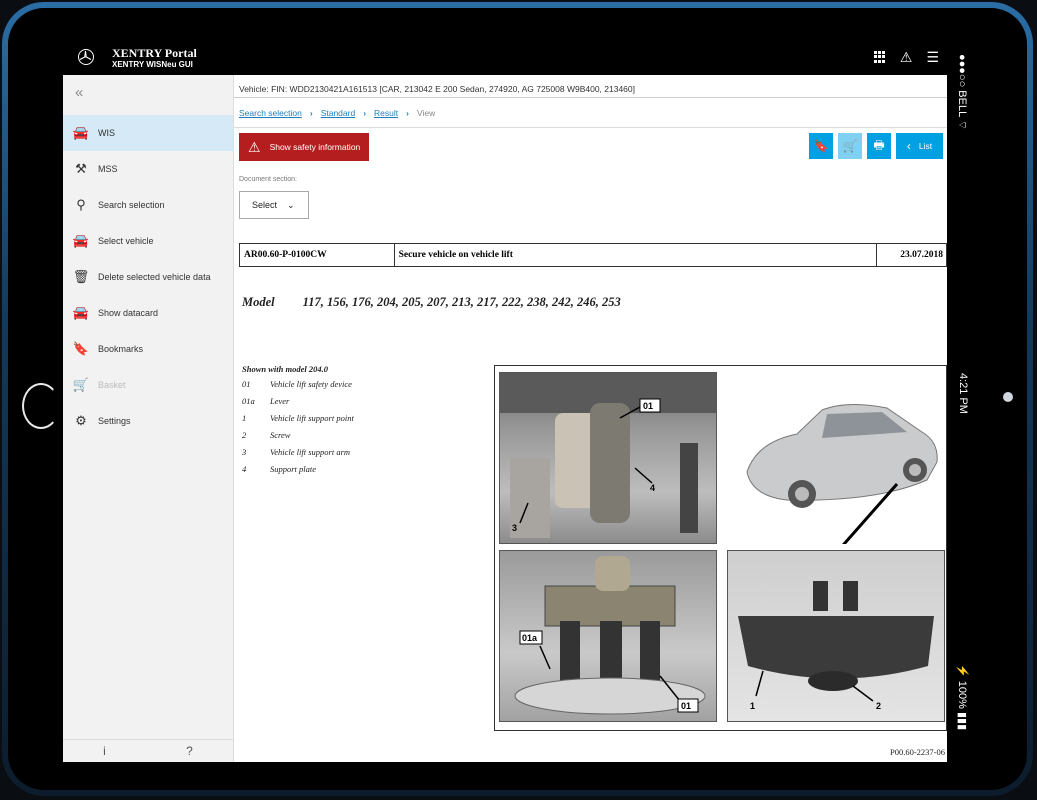 Image resolution: width=1037 pixels, height=800 pixels. Describe the element at coordinates (879, 146) in the screenshot. I see `print-button: 🖶` at that location.